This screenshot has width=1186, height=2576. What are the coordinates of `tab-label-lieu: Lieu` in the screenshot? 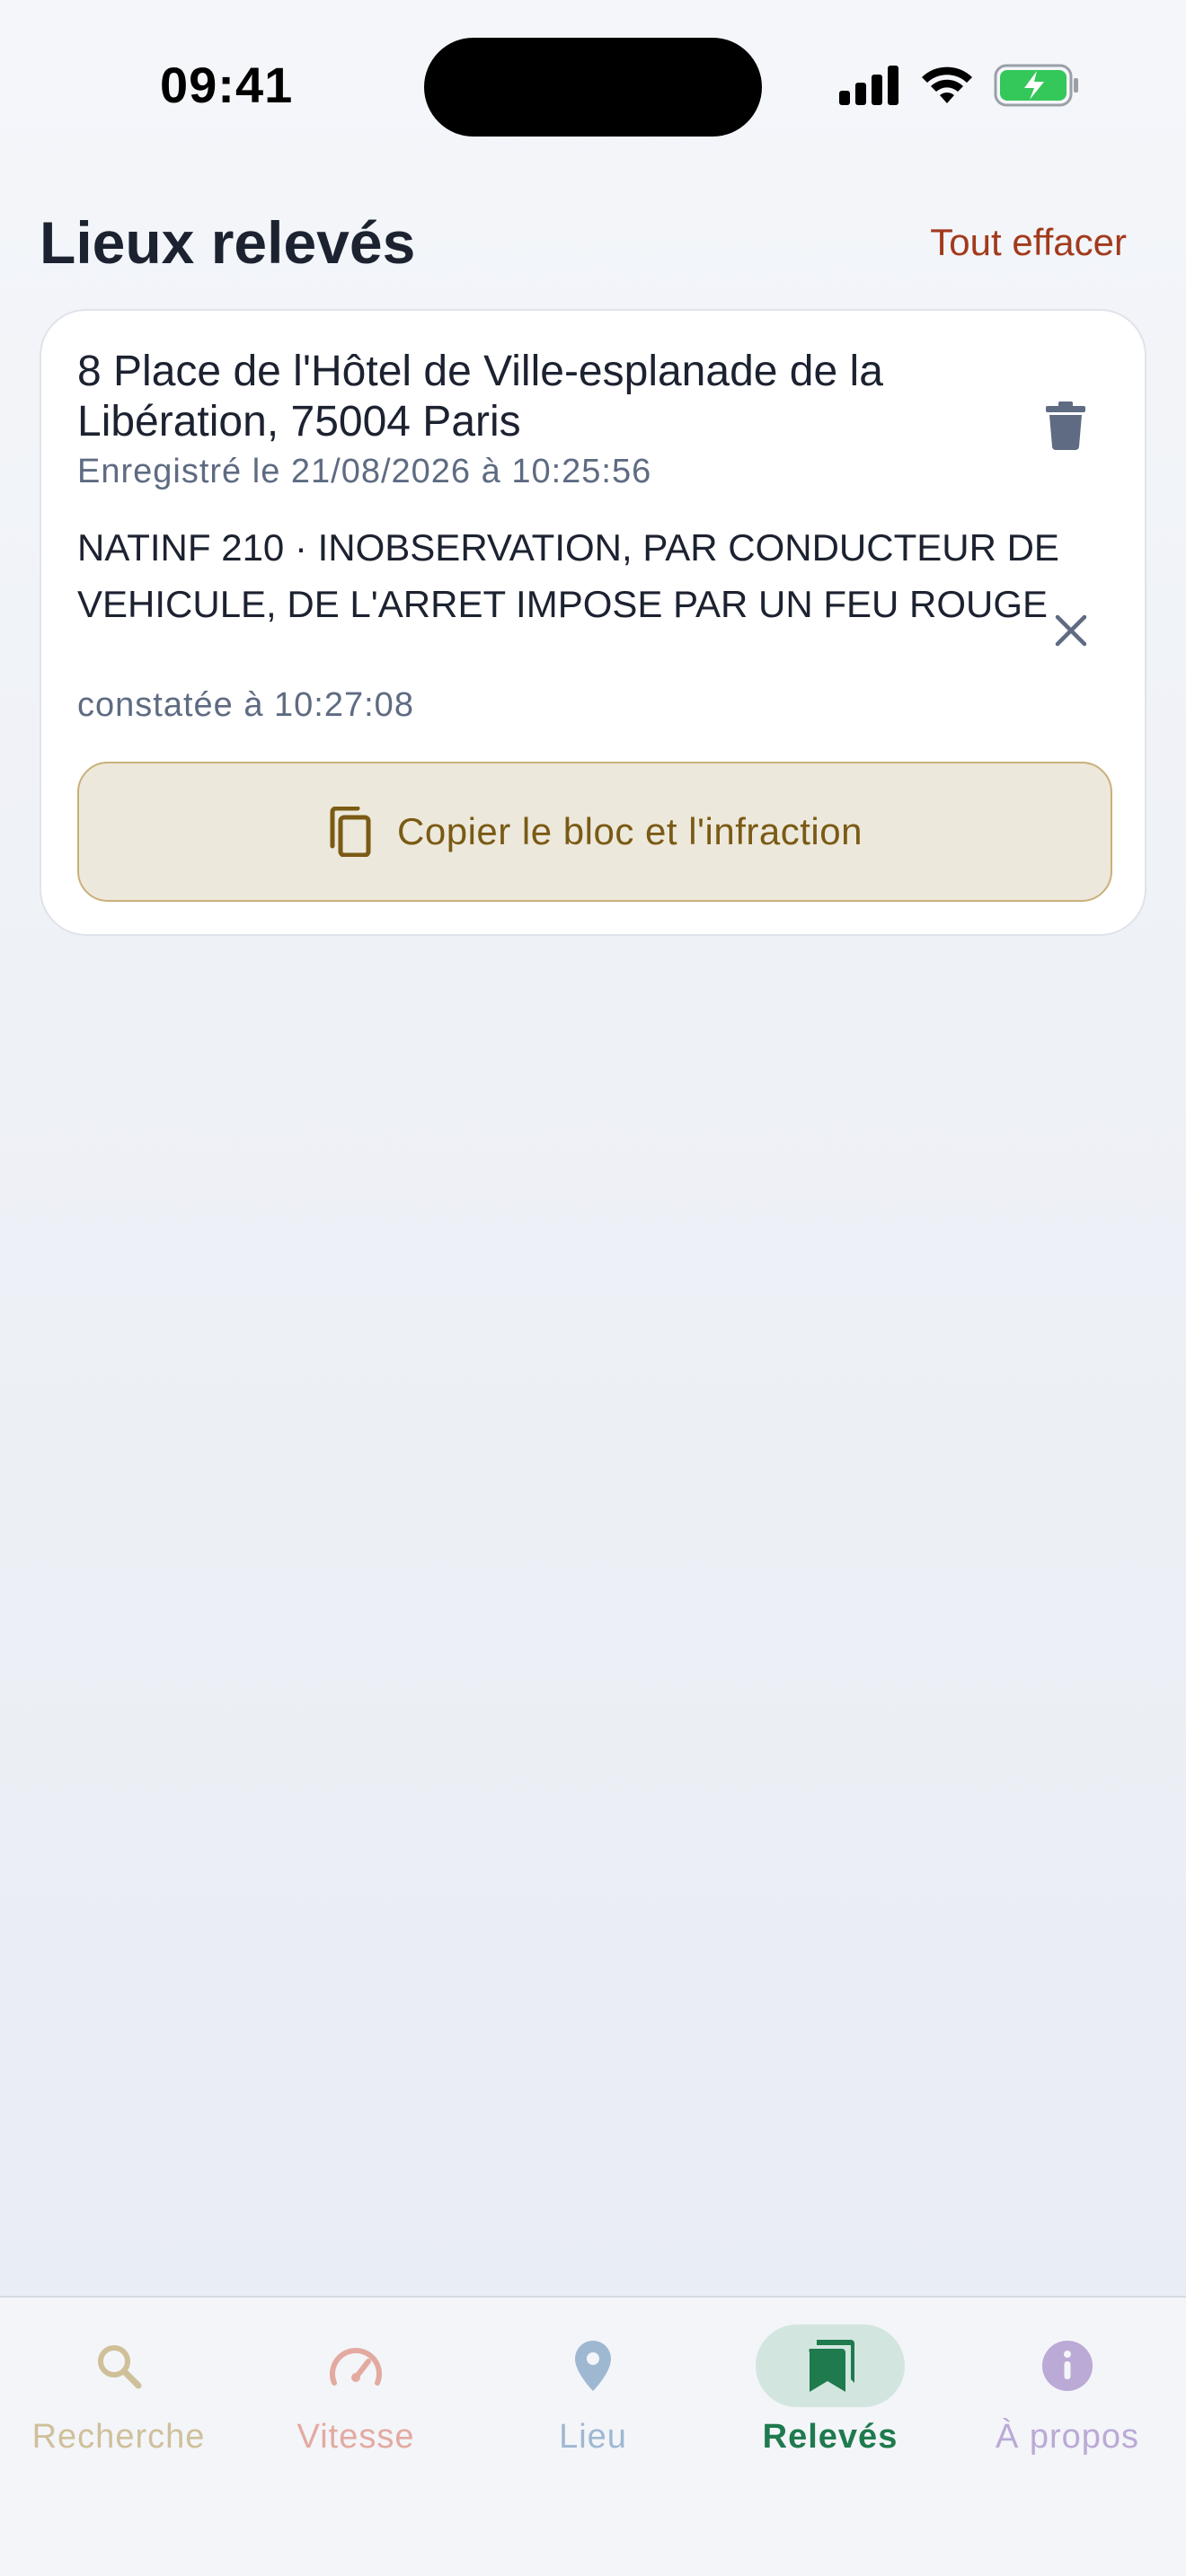 It's located at (593, 2437).